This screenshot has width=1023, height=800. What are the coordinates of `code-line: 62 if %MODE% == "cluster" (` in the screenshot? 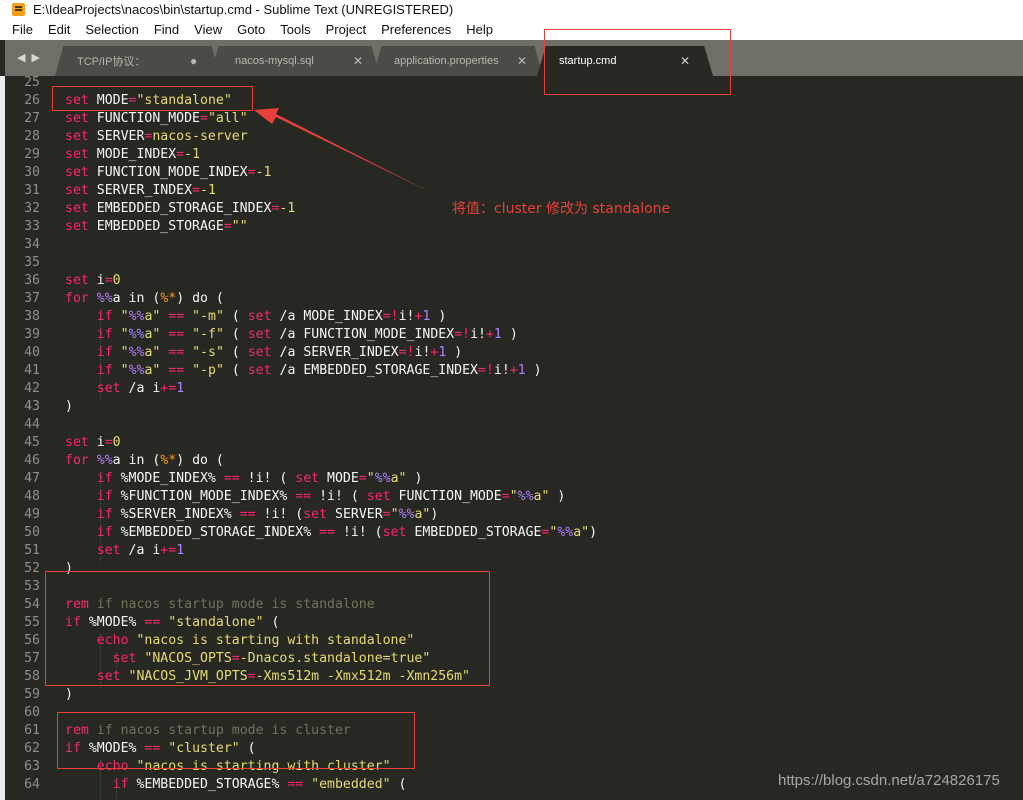 It's located at (514, 749).